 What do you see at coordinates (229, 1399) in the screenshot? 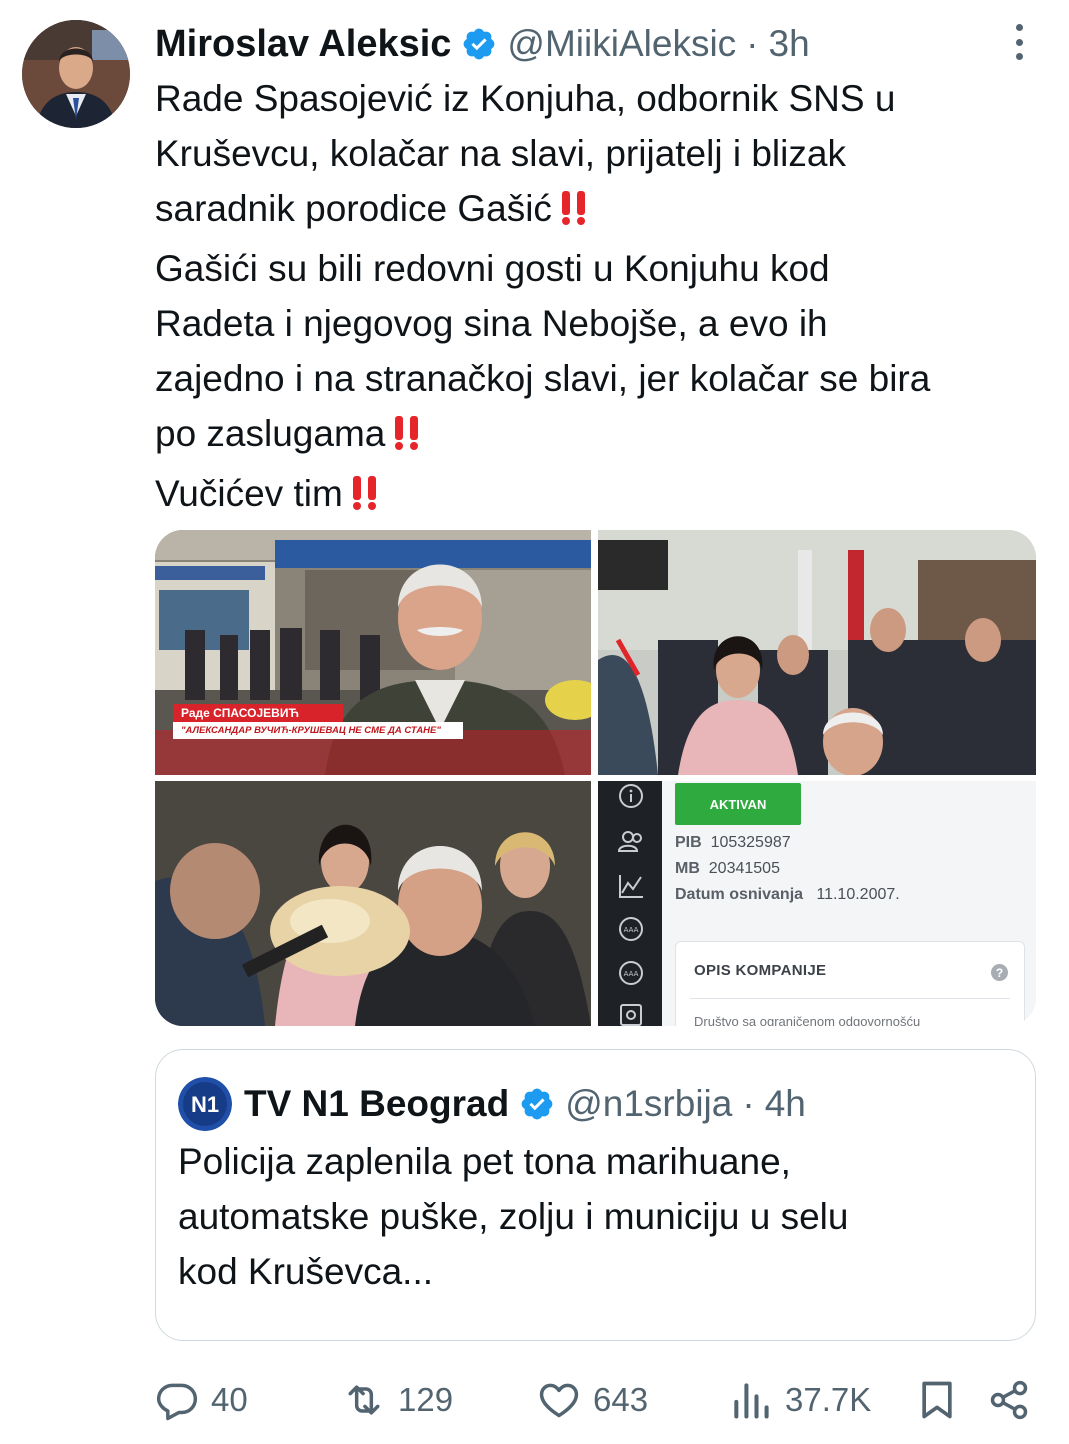
I see `reply-count: 40` at bounding box center [229, 1399].